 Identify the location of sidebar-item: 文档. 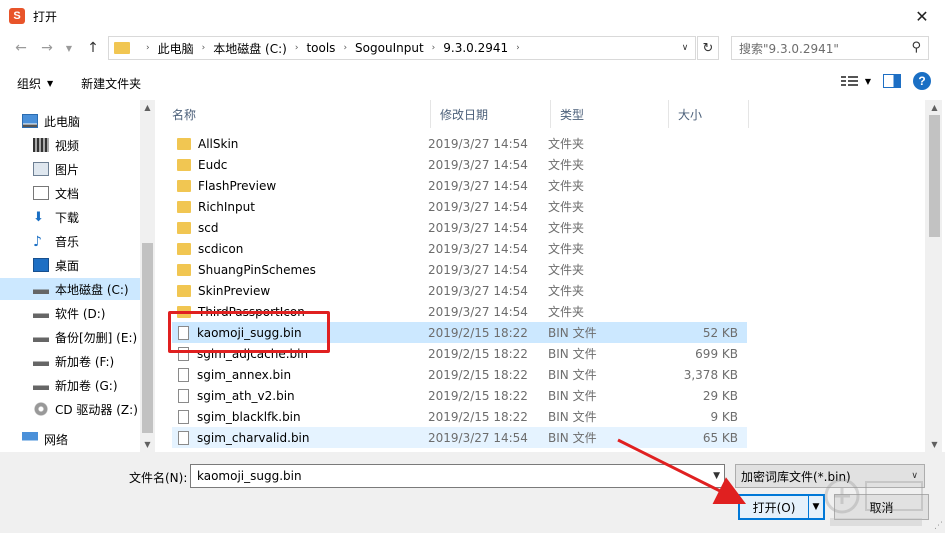
(70, 193).